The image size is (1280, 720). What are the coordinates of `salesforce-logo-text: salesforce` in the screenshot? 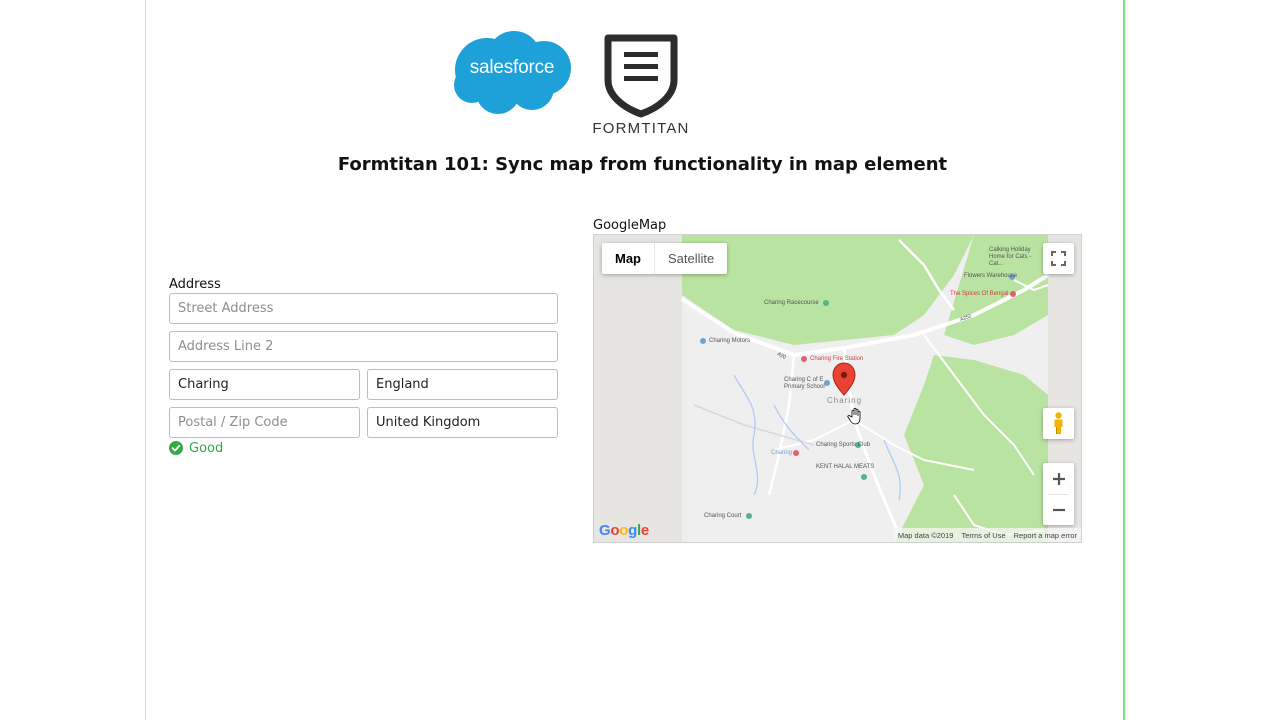 It's located at (512, 67).